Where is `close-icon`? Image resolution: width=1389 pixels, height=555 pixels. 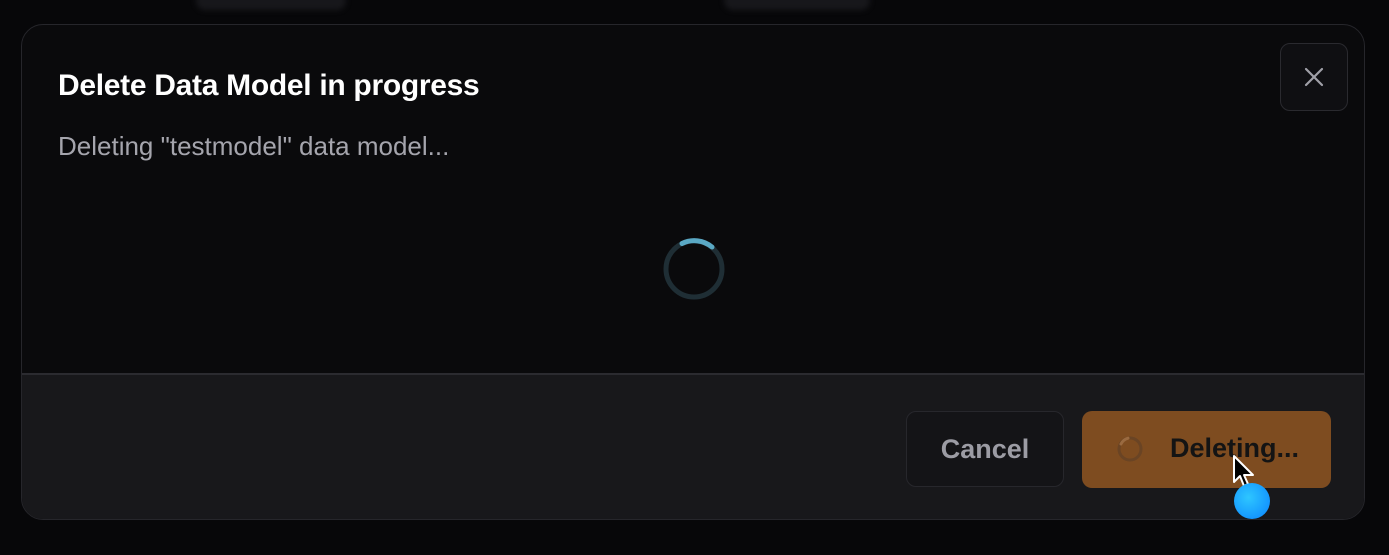 close-icon is located at coordinates (1314, 77).